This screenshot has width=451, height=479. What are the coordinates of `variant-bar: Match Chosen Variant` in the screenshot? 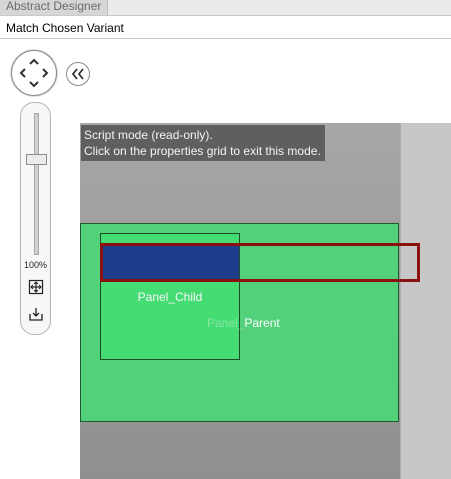 It's located at (225, 27).